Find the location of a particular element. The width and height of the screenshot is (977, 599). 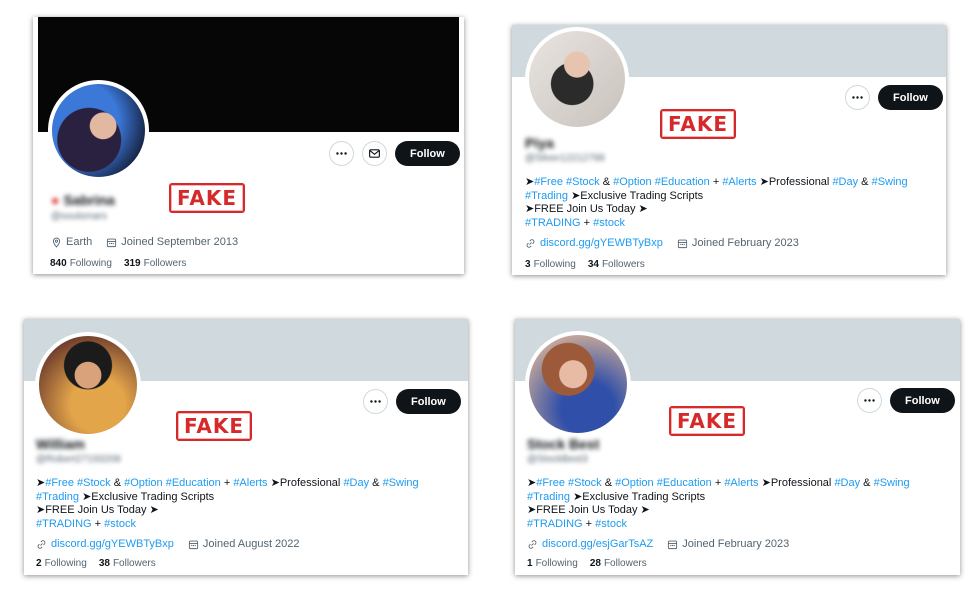

location-icon is located at coordinates (56, 242).